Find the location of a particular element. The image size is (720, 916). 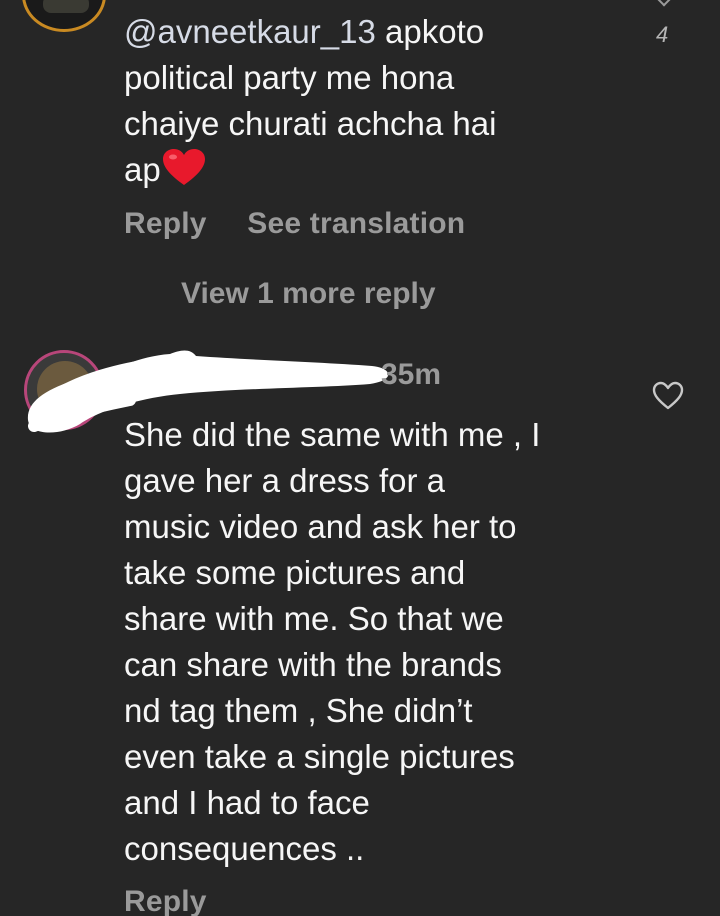

see-translation-button: See translation is located at coordinates (356, 224).